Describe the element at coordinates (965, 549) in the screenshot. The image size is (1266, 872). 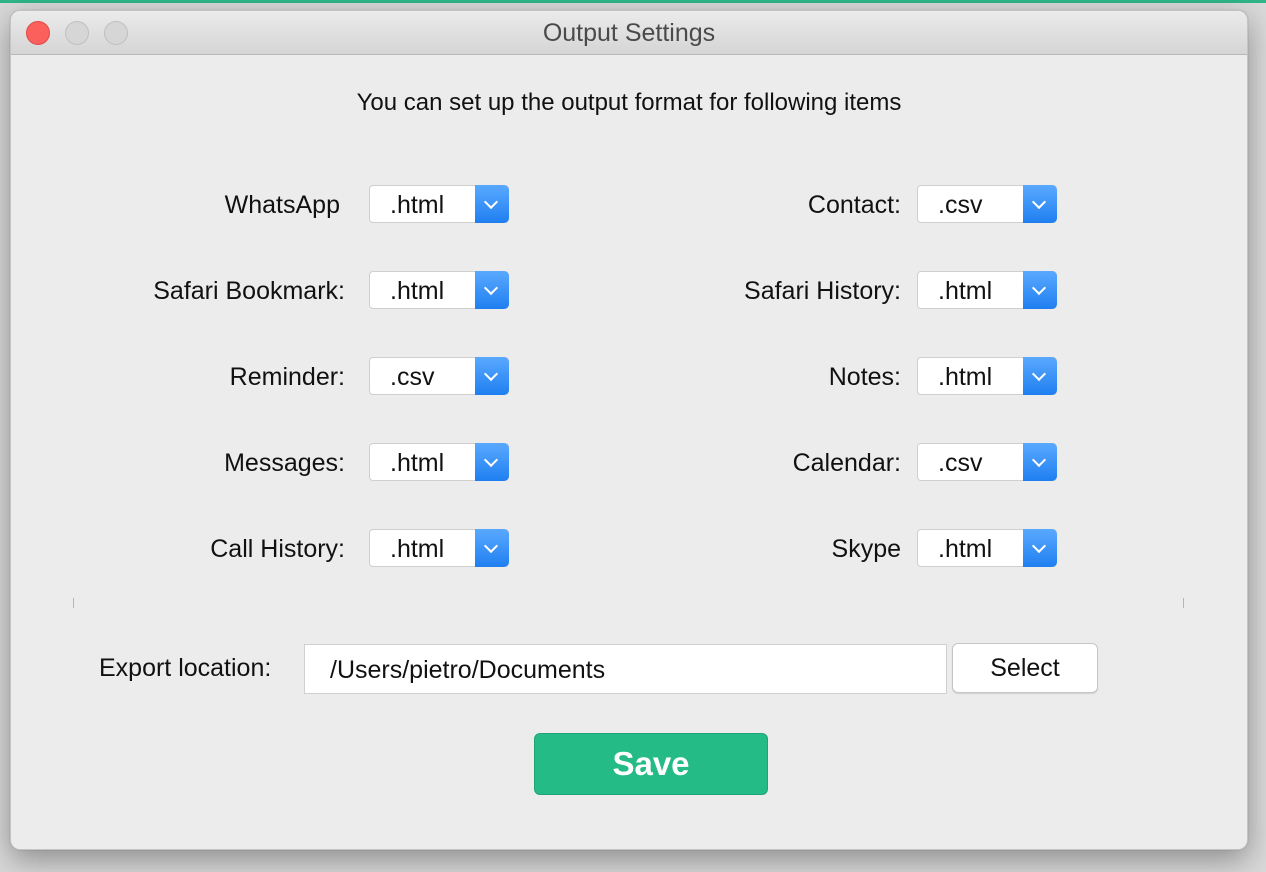
I see `skype-format-value: .html` at that location.